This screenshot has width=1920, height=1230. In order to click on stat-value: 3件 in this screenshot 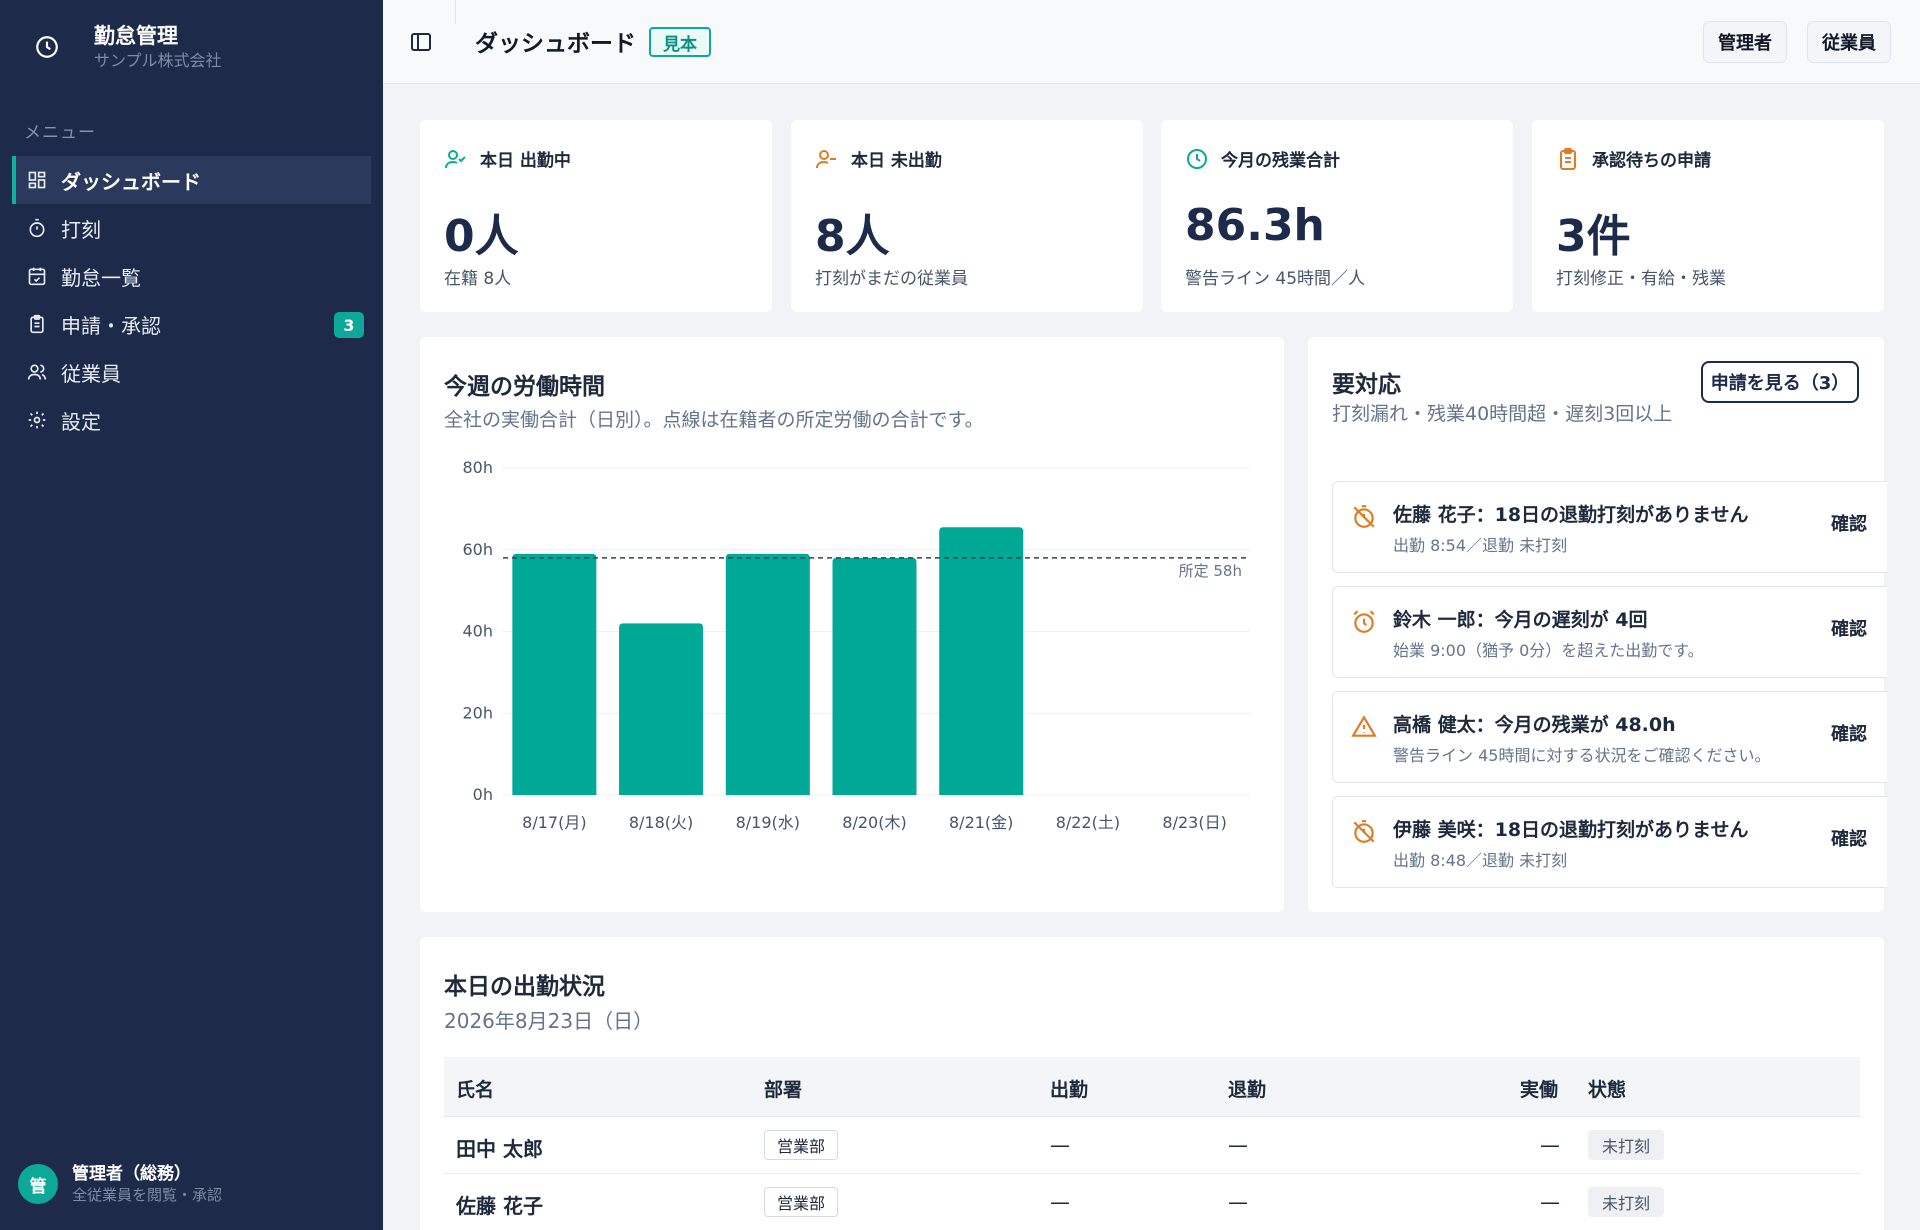, I will do `click(1593, 236)`.